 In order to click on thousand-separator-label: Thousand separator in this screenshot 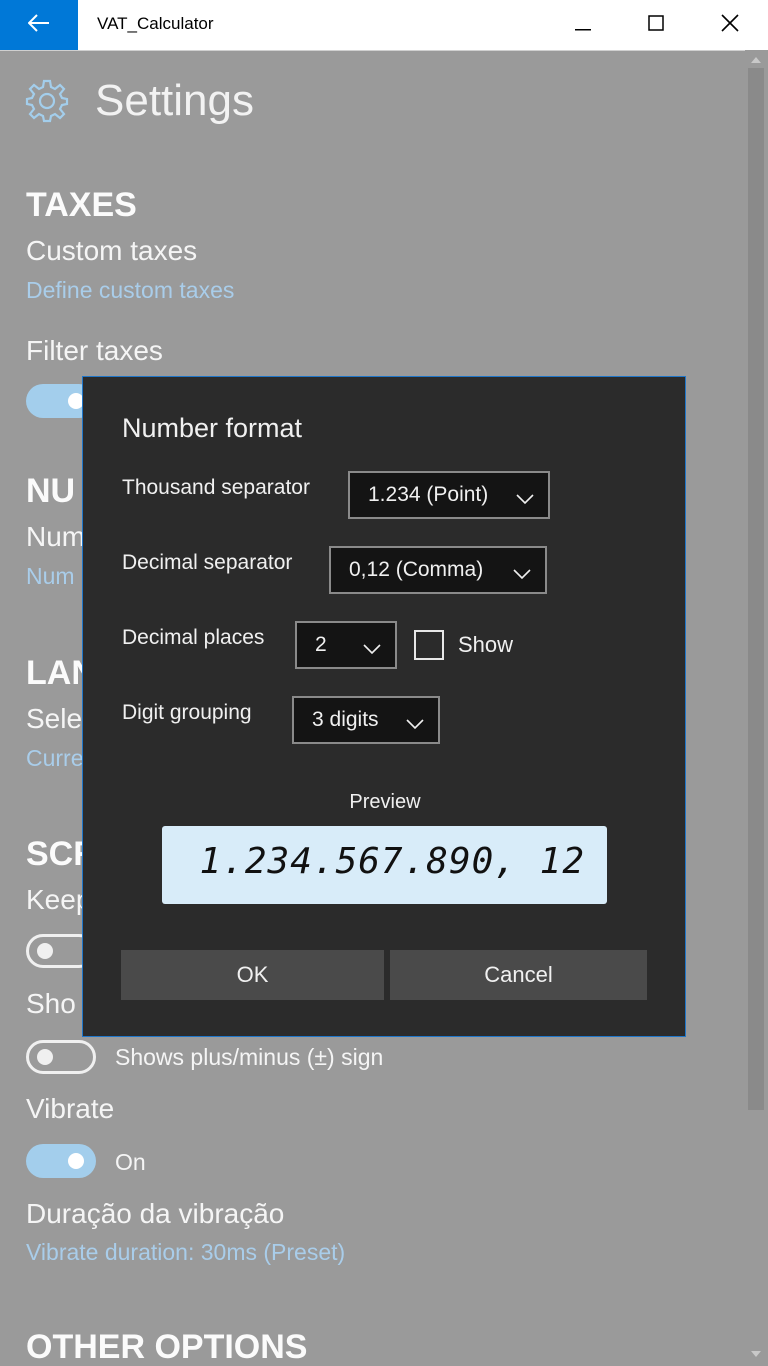, I will do `click(216, 487)`.